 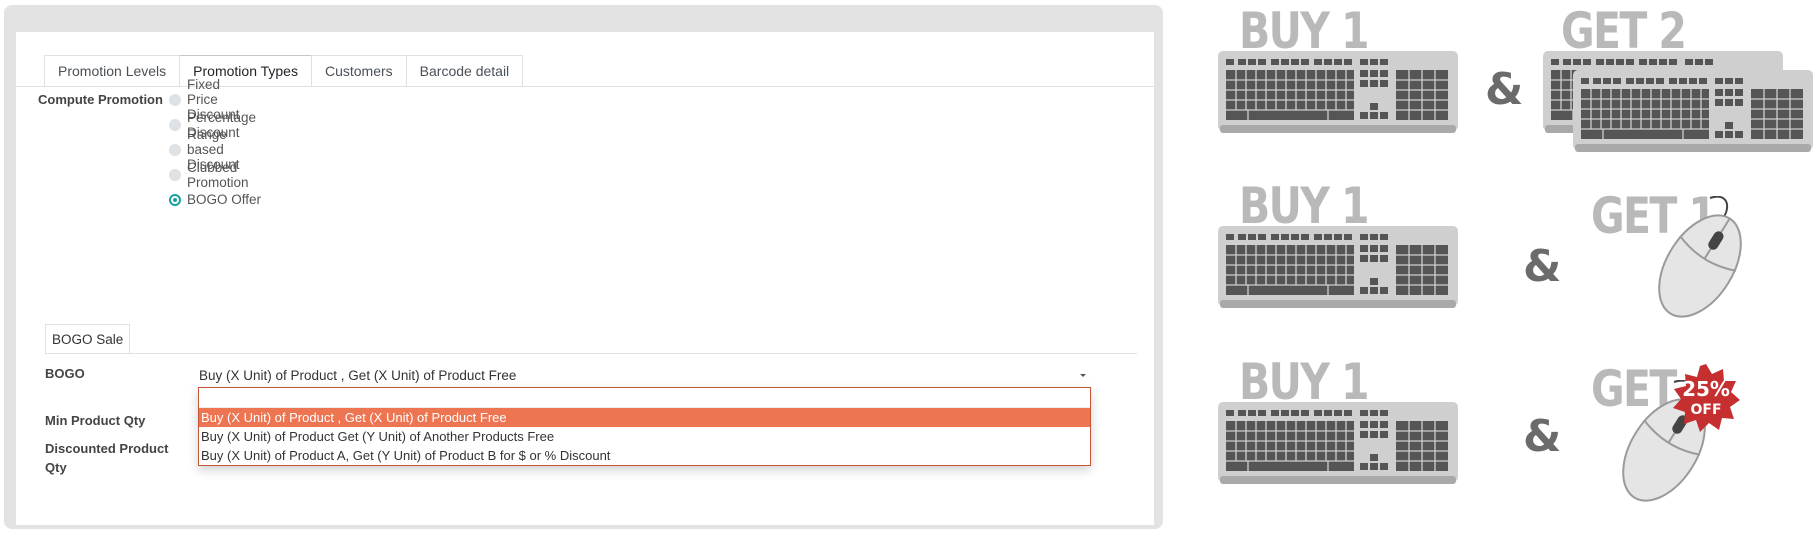 I want to click on bogo-label: BOGO, so click(x=65, y=373).